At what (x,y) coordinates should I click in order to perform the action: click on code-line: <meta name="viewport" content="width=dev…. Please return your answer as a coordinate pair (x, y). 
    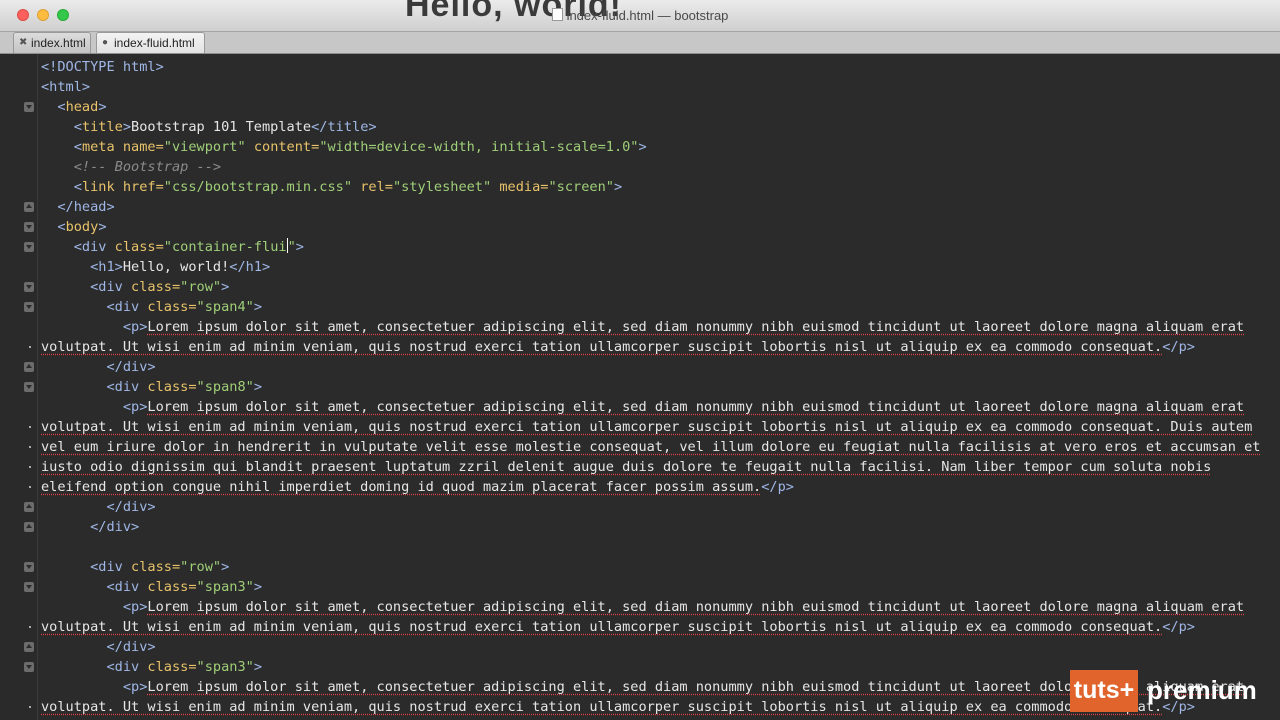
    Looking at the image, I should click on (640, 147).